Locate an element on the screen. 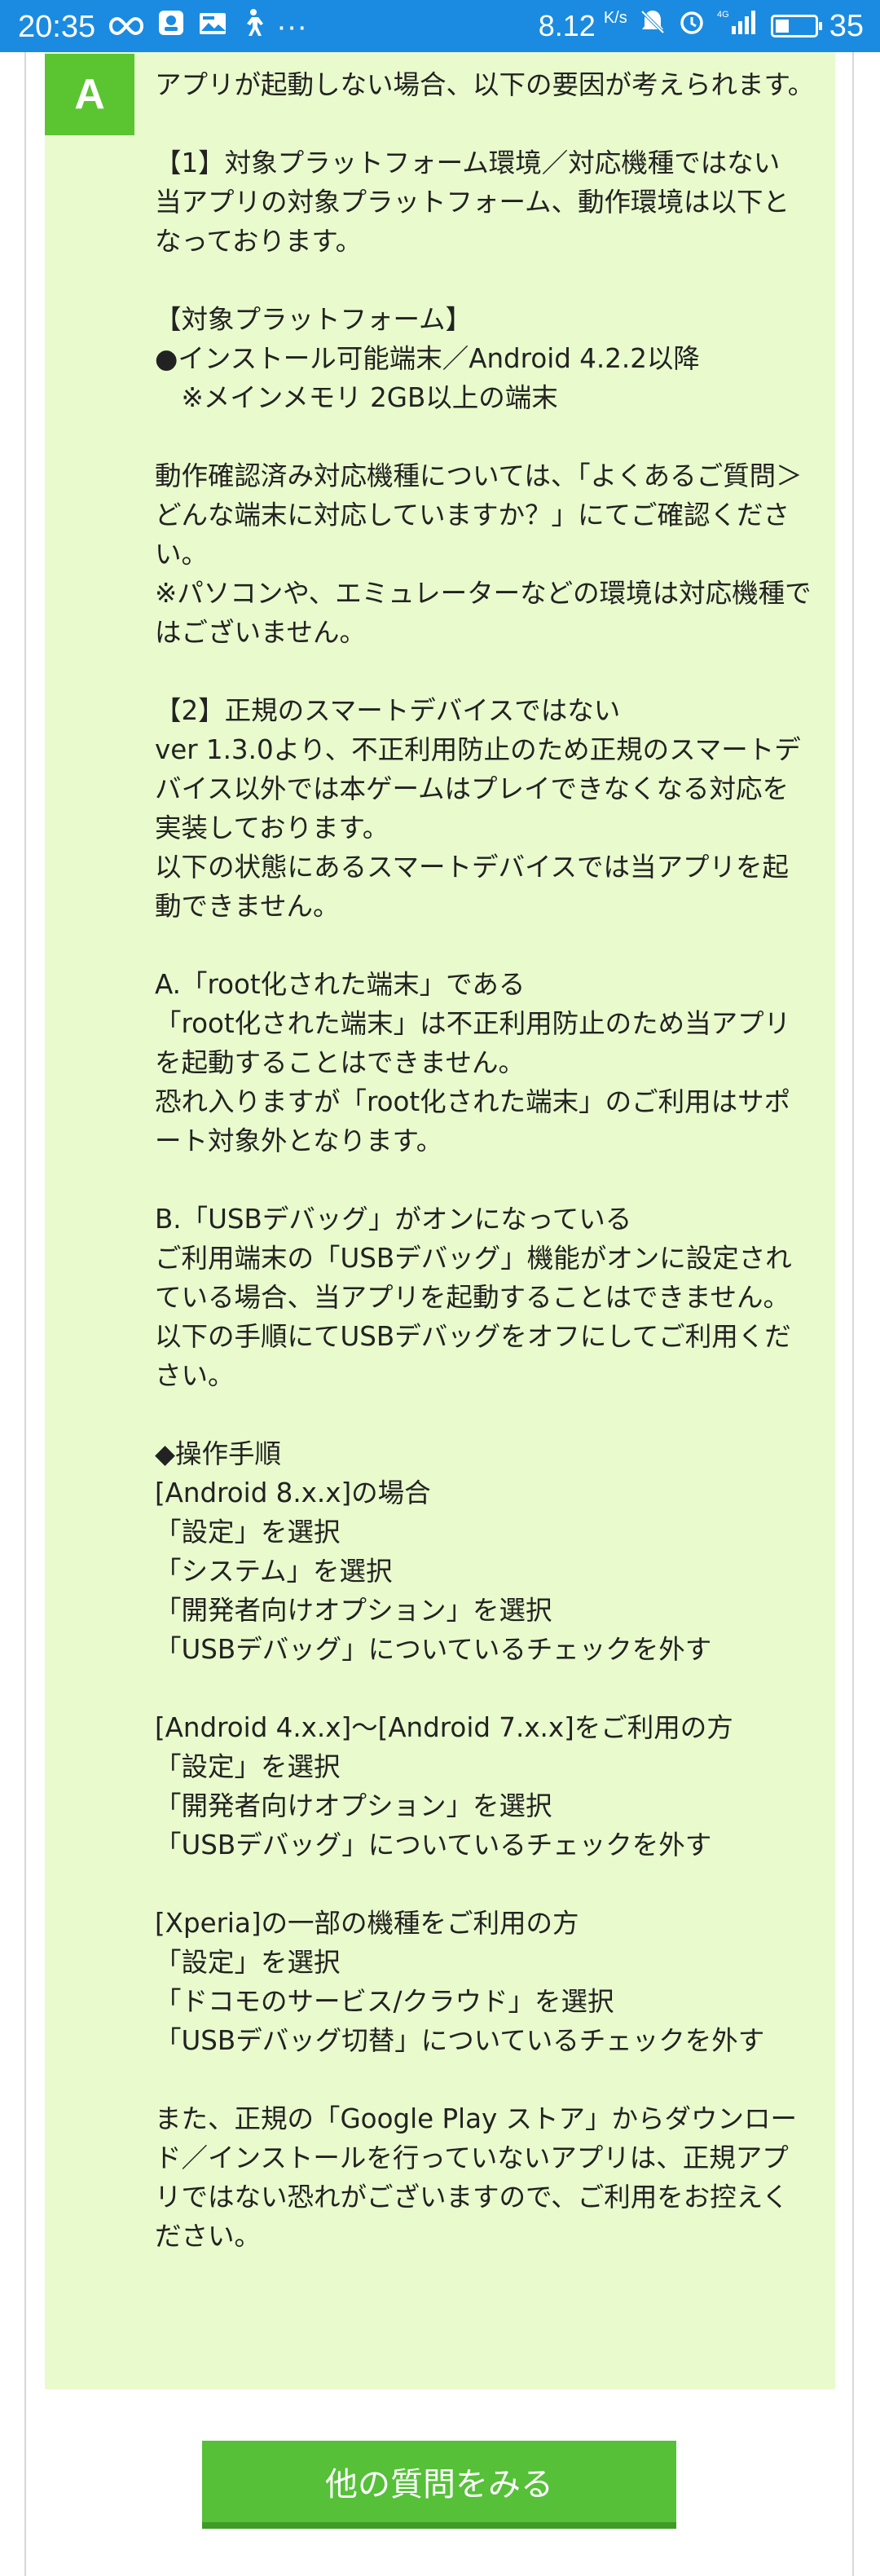 This screenshot has width=880, height=2576. battery-icon is located at coordinates (796, 26).